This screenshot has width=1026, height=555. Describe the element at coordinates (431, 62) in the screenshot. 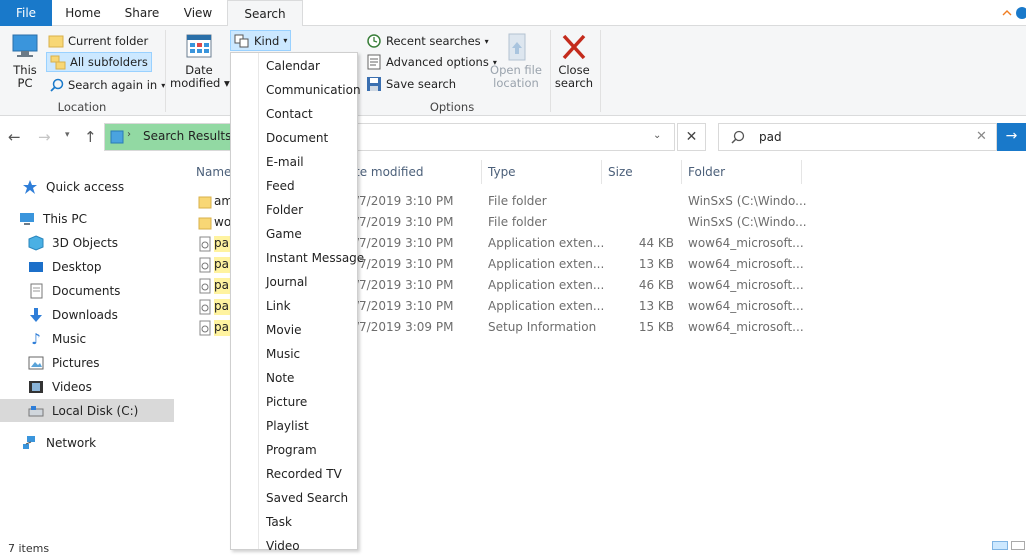

I see `advanced-options-button: Advanced options ▾` at that location.